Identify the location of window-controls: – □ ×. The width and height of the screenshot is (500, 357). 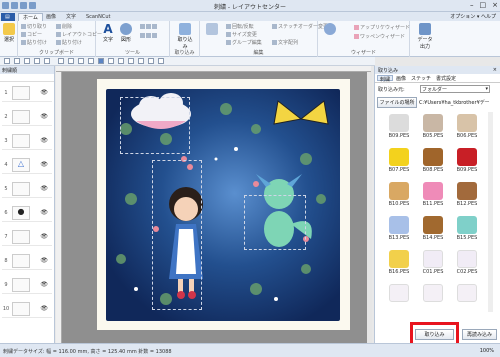
(484, 5).